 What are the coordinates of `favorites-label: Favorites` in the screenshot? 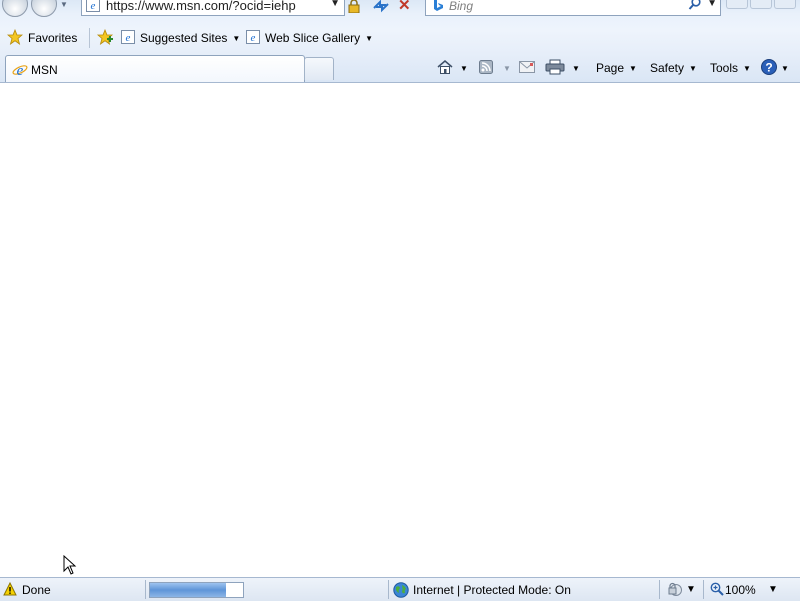 It's located at (53, 38).